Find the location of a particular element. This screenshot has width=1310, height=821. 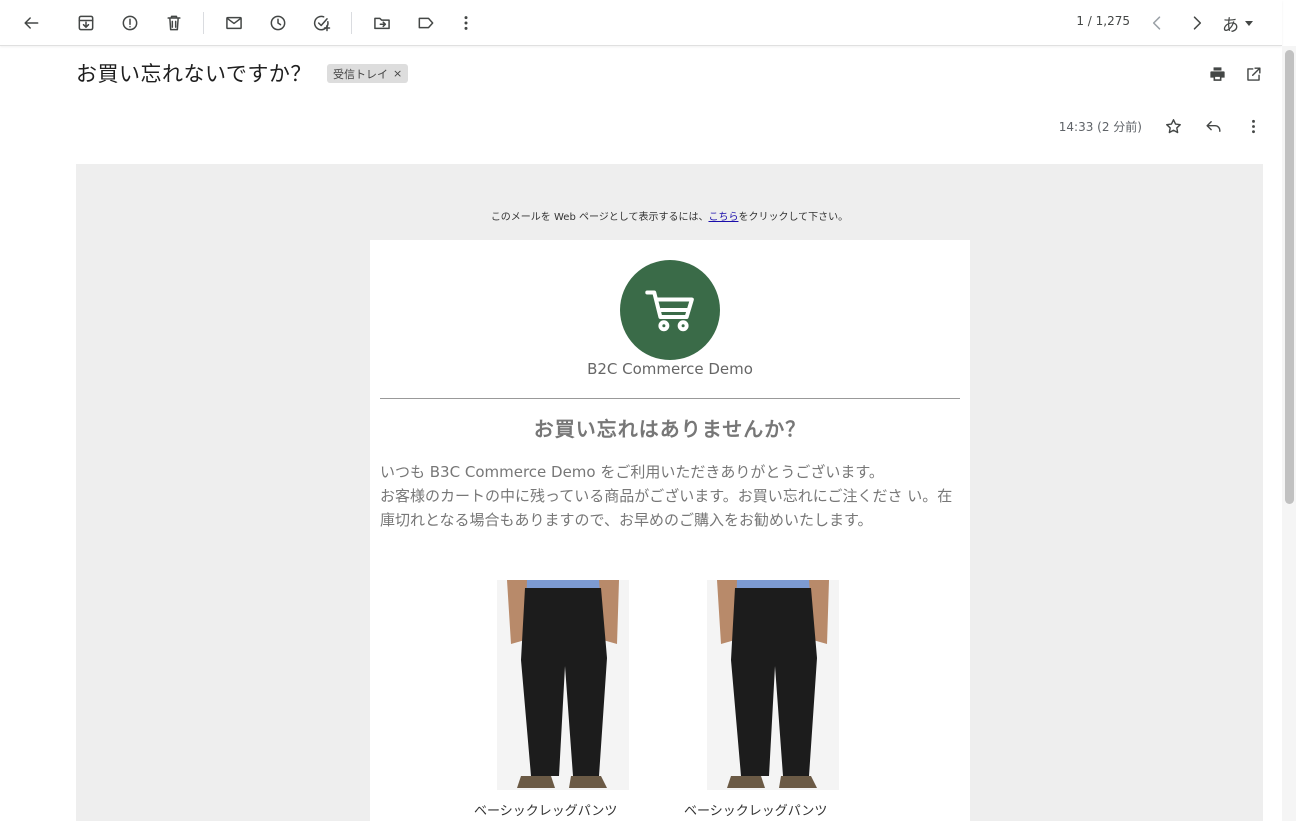

divider is located at coordinates (670, 398).